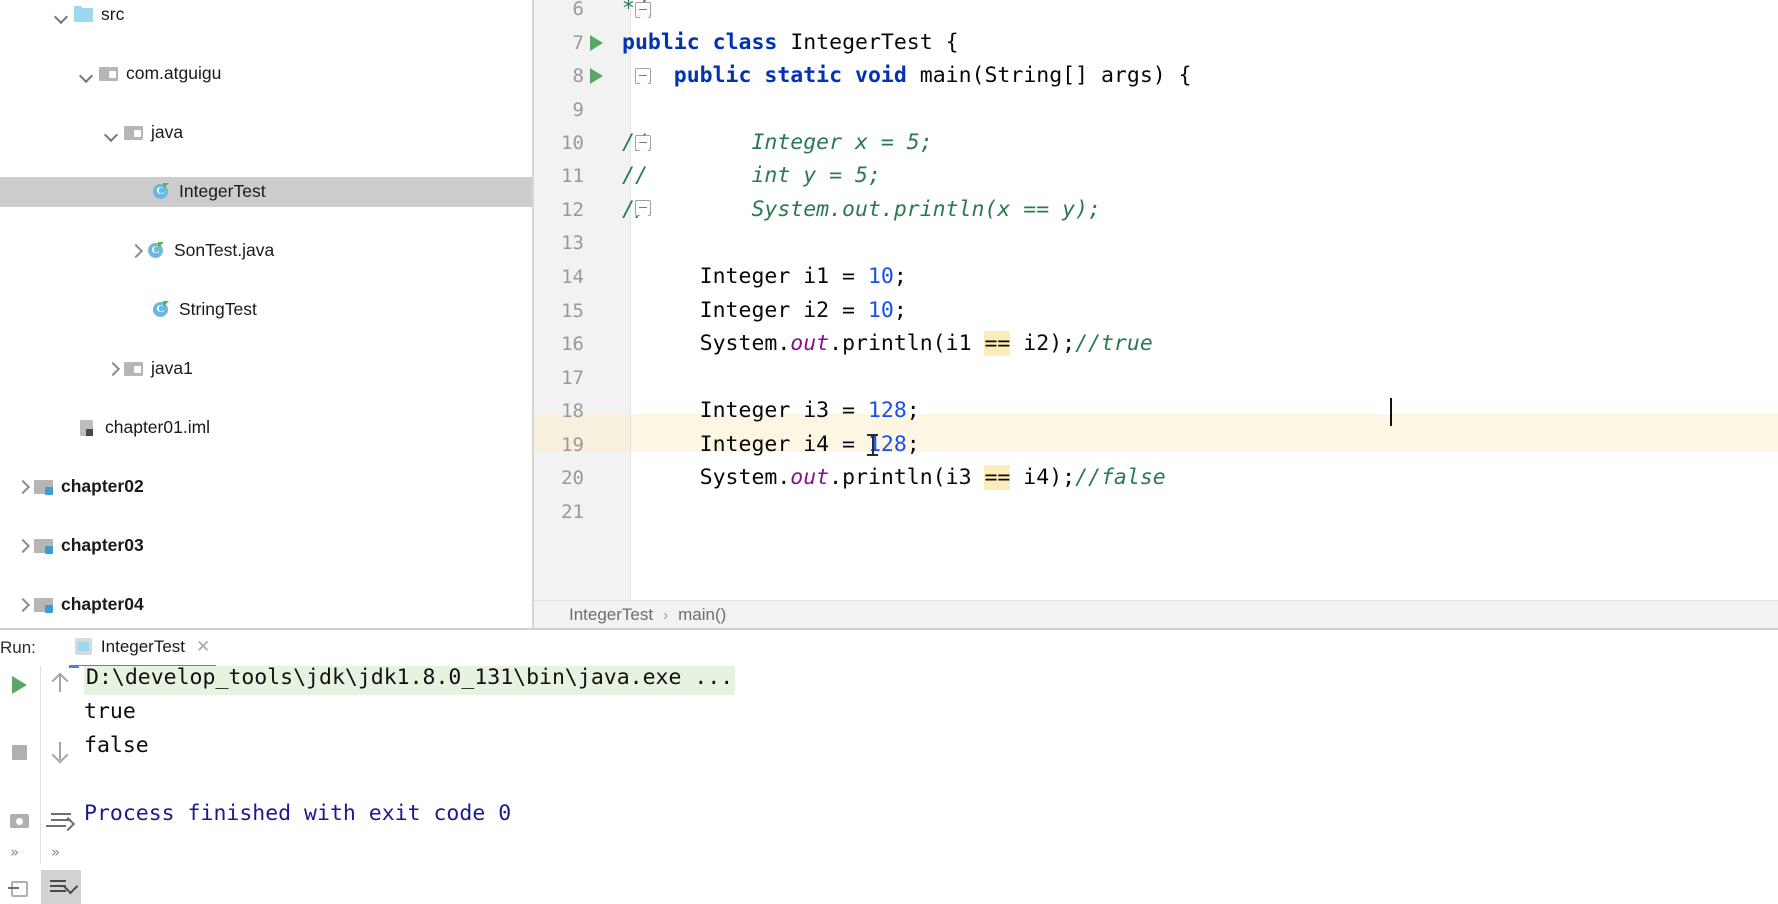 This screenshot has height=904, width=1778. I want to click on code-line-18: 18 Integer i3 = 128;, so click(1156, 411).